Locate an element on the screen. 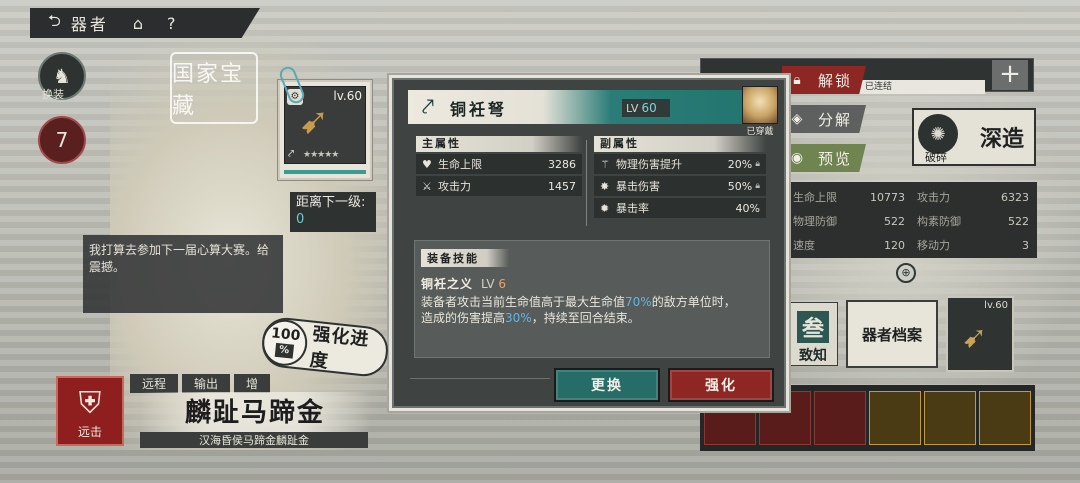  next-level-panel: 距离下一级: 0 is located at coordinates (333, 212).